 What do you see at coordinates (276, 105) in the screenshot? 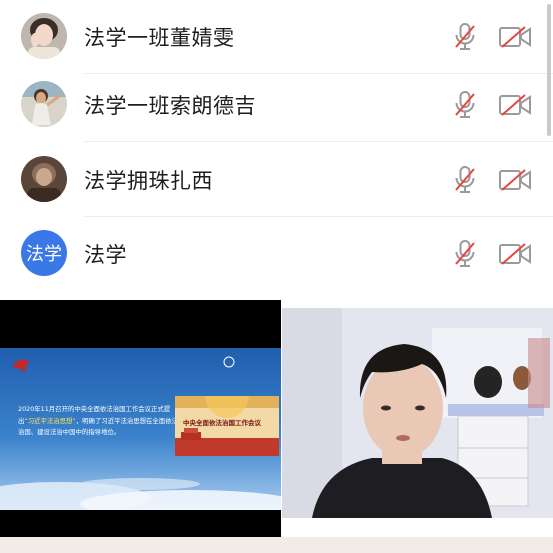
I see `participant-row: 法学一班索朗德吉` at bounding box center [276, 105].